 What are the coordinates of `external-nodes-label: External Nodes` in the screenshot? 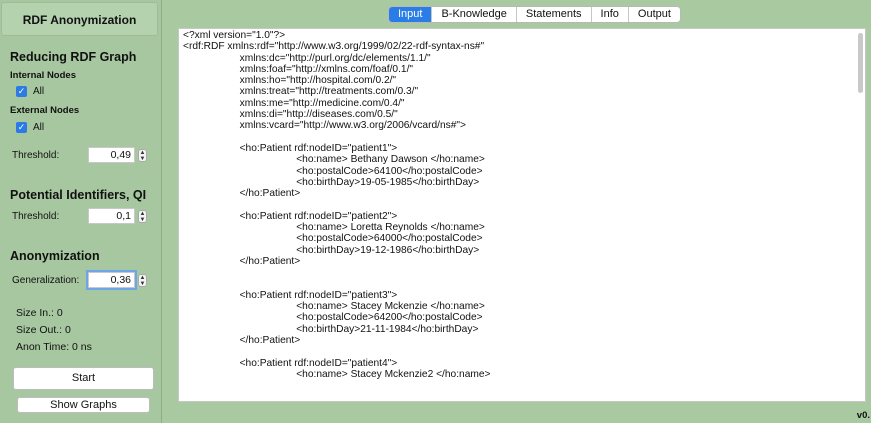 It's located at (45, 110).